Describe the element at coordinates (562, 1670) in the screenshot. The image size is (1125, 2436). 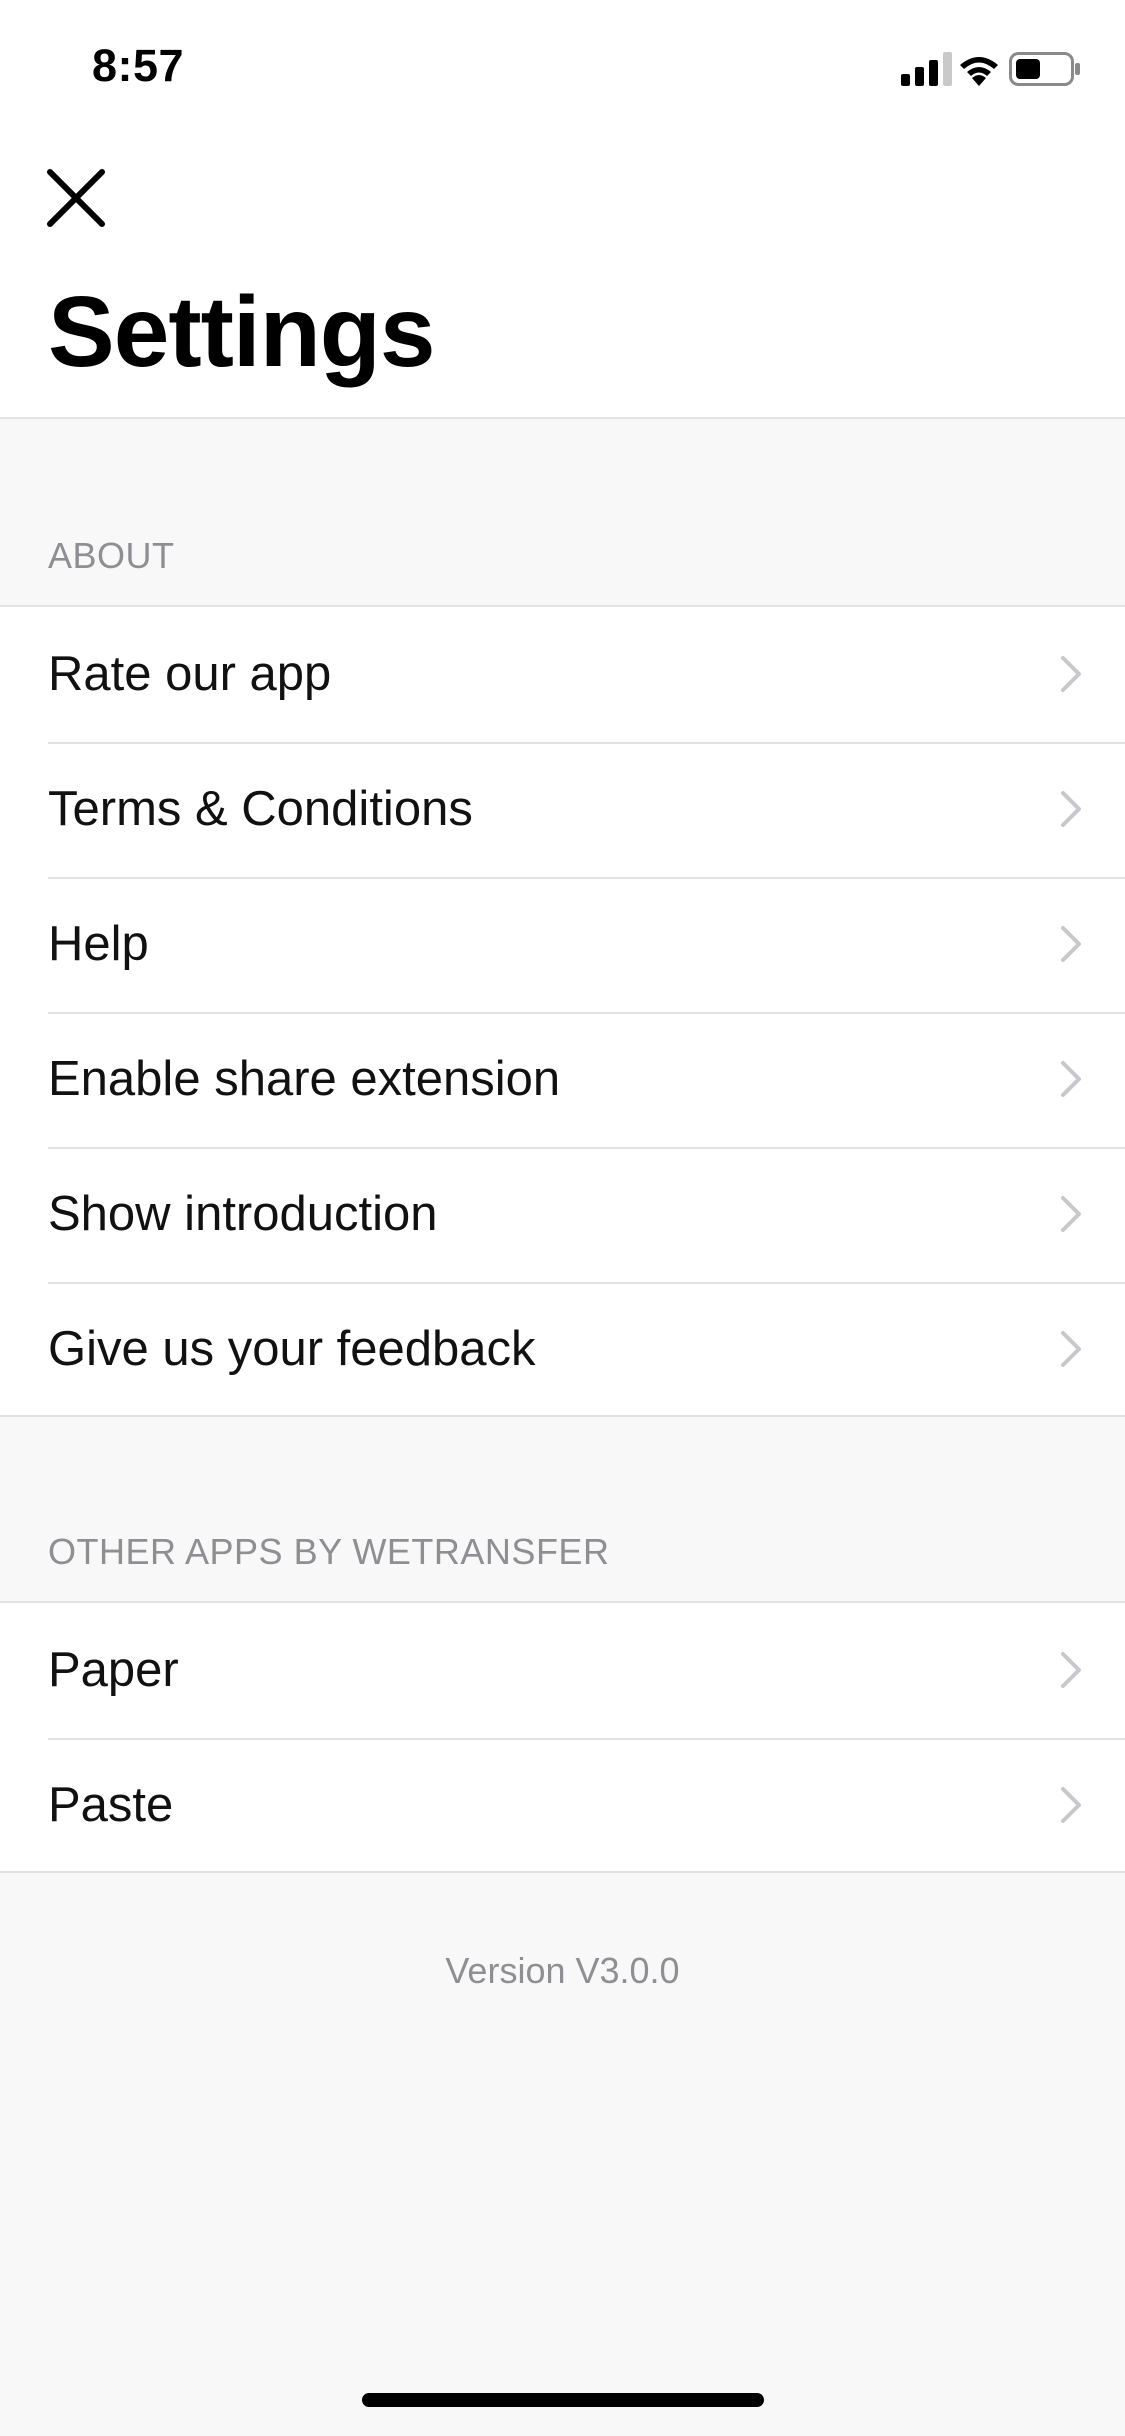
I see `list-item-paper: Paper` at that location.